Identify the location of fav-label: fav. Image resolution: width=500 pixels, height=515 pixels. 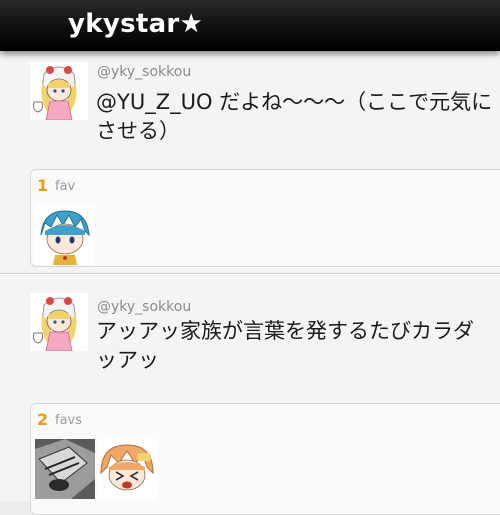
(65, 186).